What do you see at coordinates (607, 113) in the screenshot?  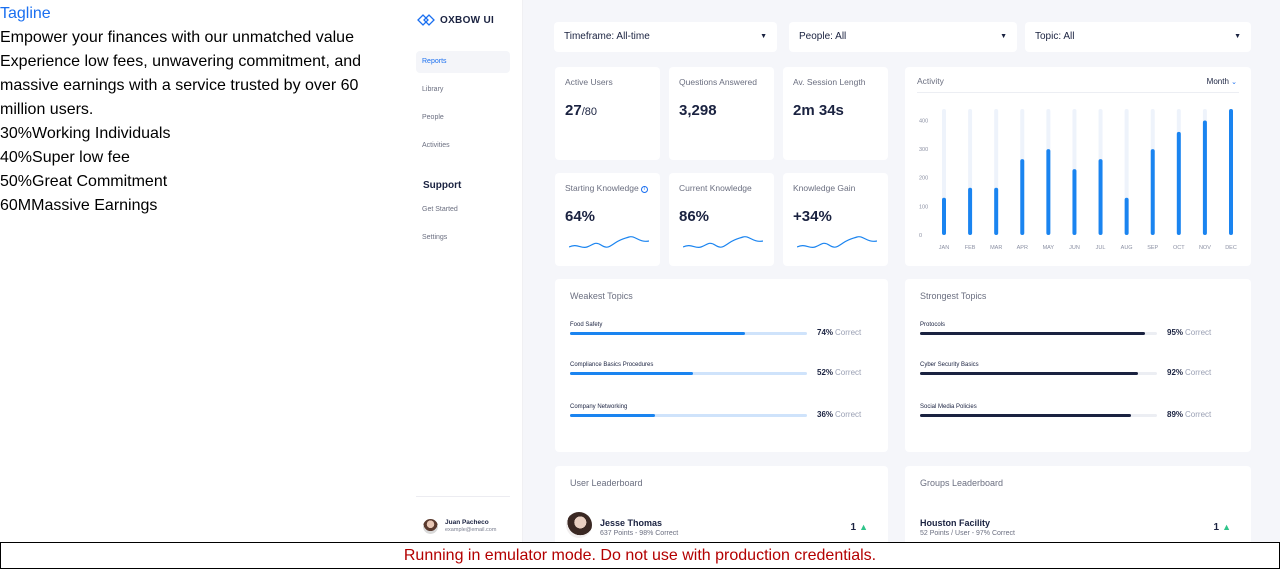 I see `stat-card-active-users: Active Users 27/80` at bounding box center [607, 113].